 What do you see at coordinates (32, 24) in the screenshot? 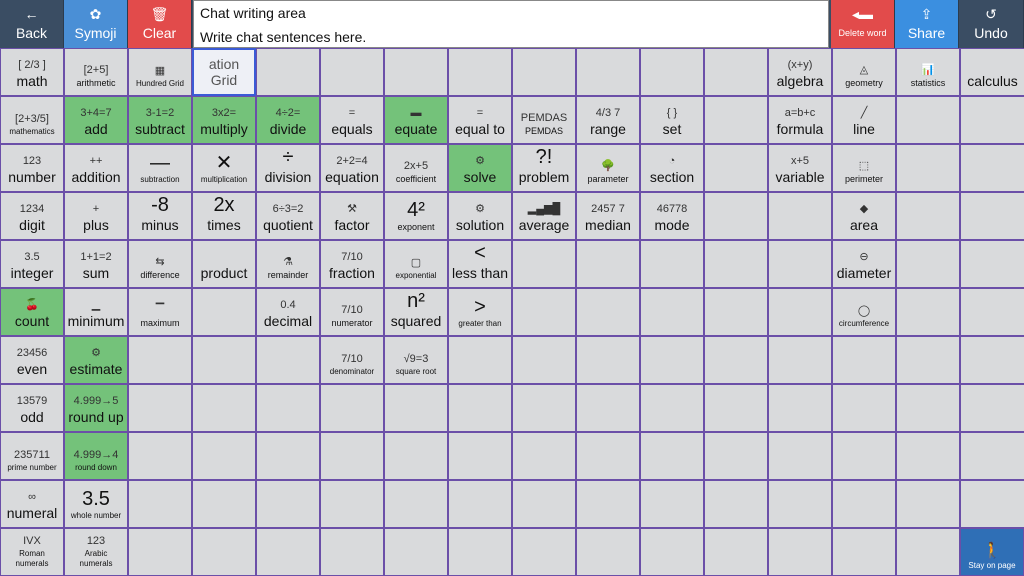
I see `back-button: ← Back` at bounding box center [32, 24].